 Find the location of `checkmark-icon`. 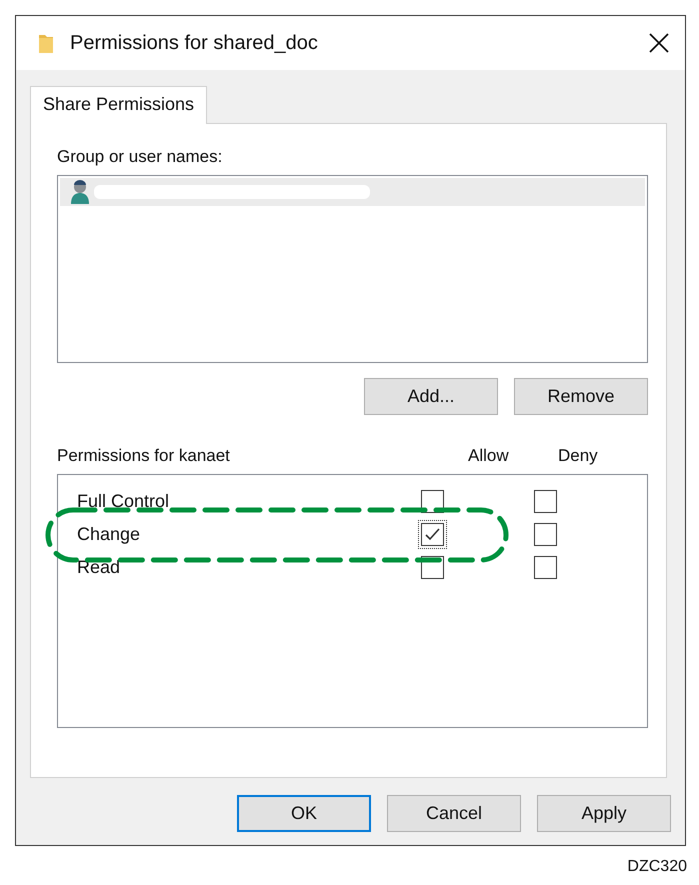

checkmark-icon is located at coordinates (432, 534).